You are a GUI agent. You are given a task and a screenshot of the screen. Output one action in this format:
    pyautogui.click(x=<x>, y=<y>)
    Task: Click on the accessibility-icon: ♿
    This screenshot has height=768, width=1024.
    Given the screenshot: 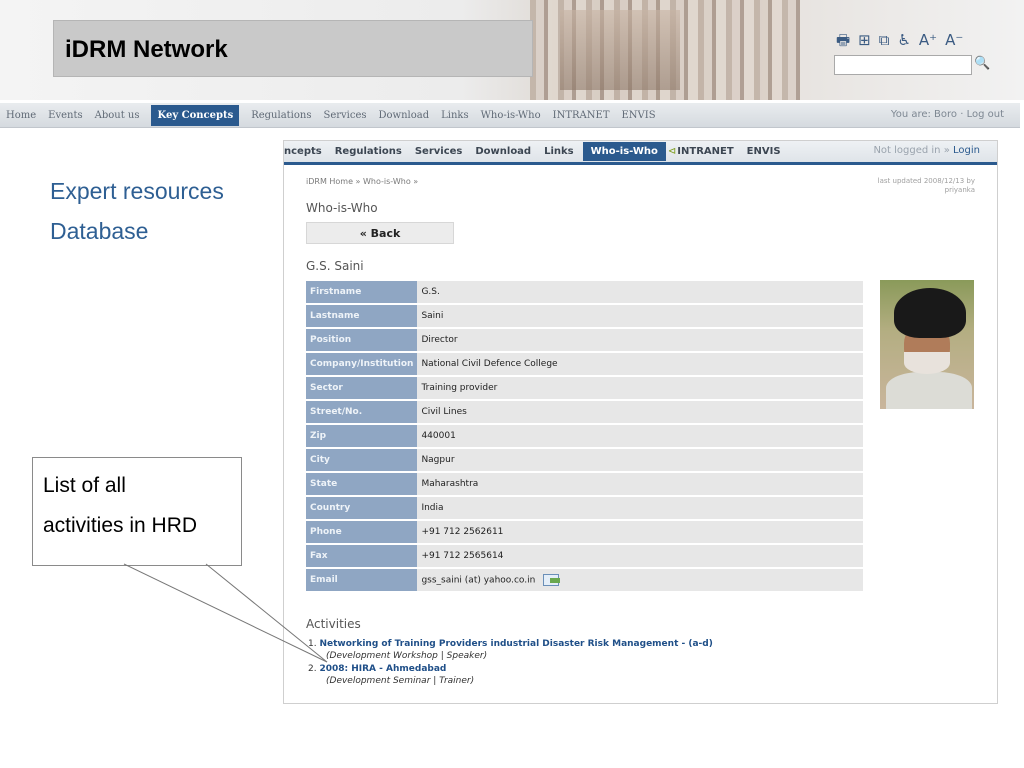 What is the action you would take?
    pyautogui.click(x=903, y=40)
    